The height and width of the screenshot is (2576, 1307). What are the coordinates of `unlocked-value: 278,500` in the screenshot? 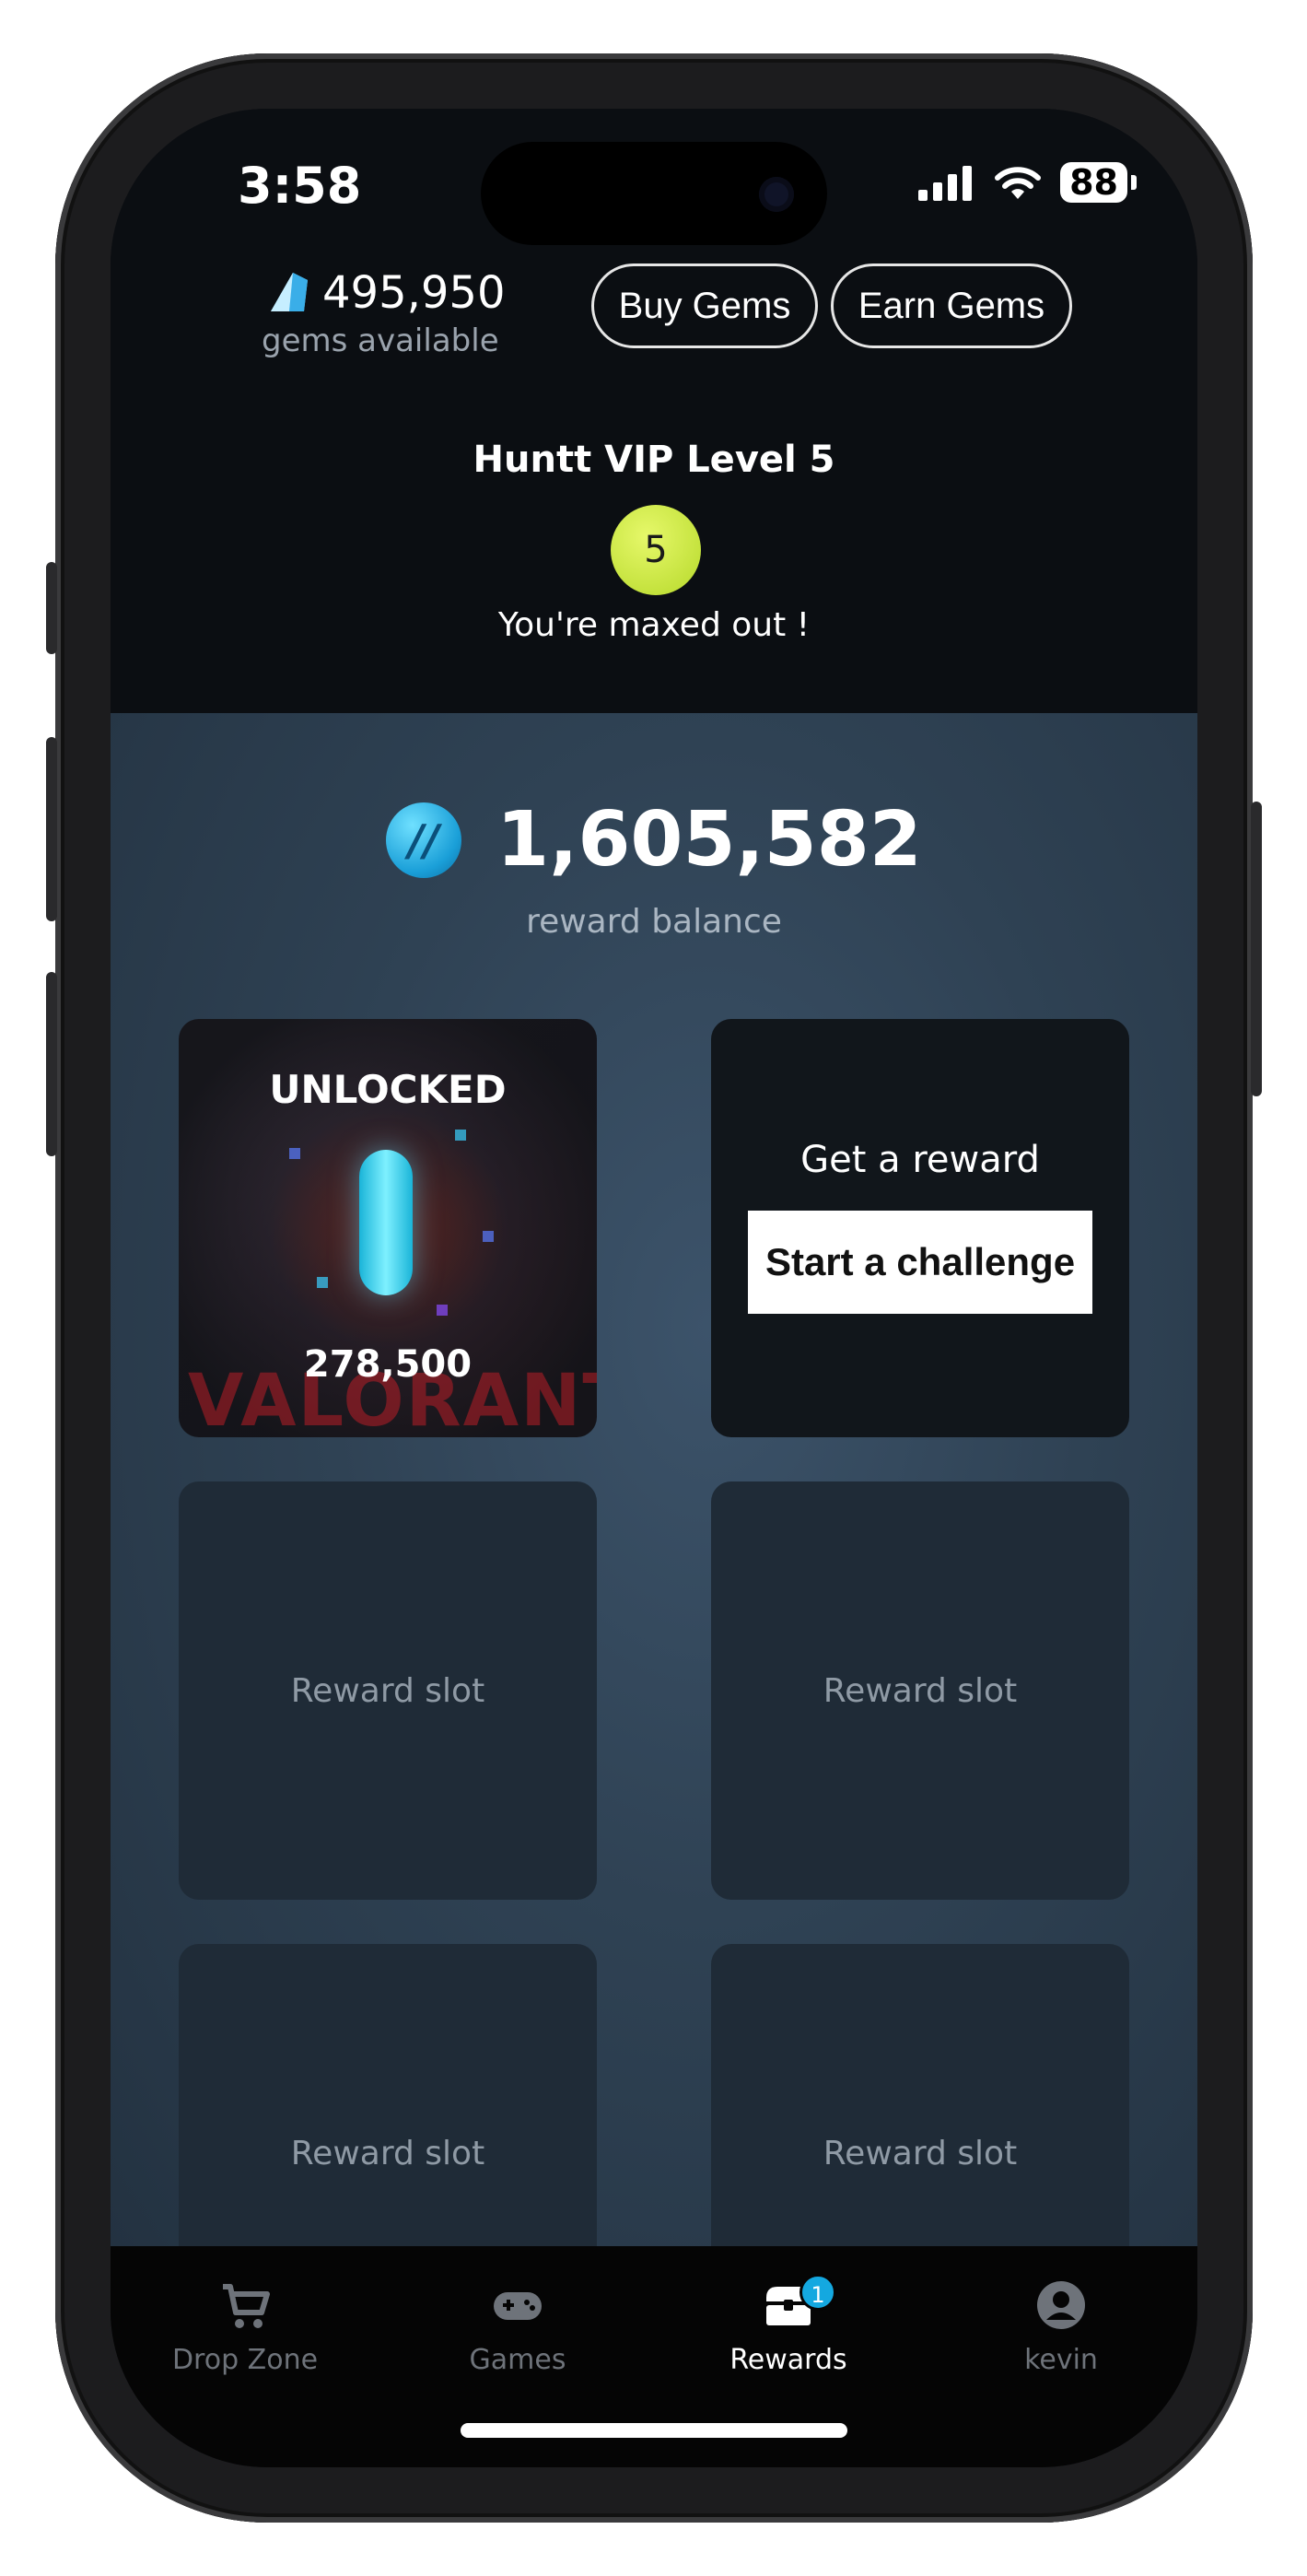 It's located at (388, 1364).